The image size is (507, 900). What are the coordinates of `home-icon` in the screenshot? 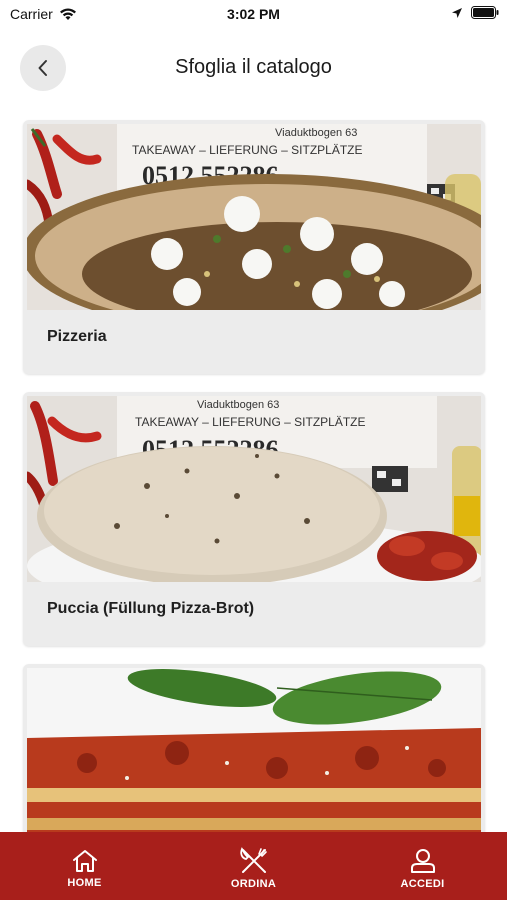 It's located at (84, 860).